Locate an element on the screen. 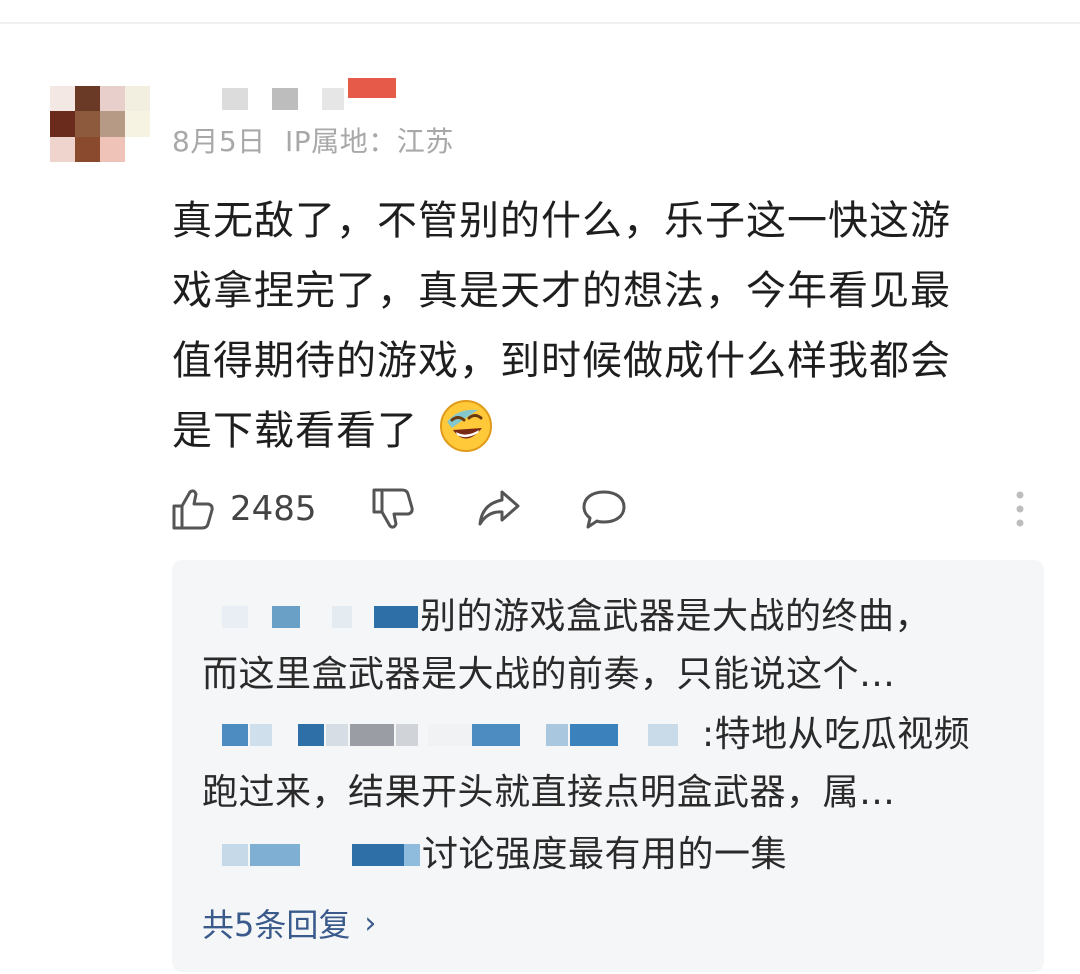  avatar is located at coordinates (100, 124).